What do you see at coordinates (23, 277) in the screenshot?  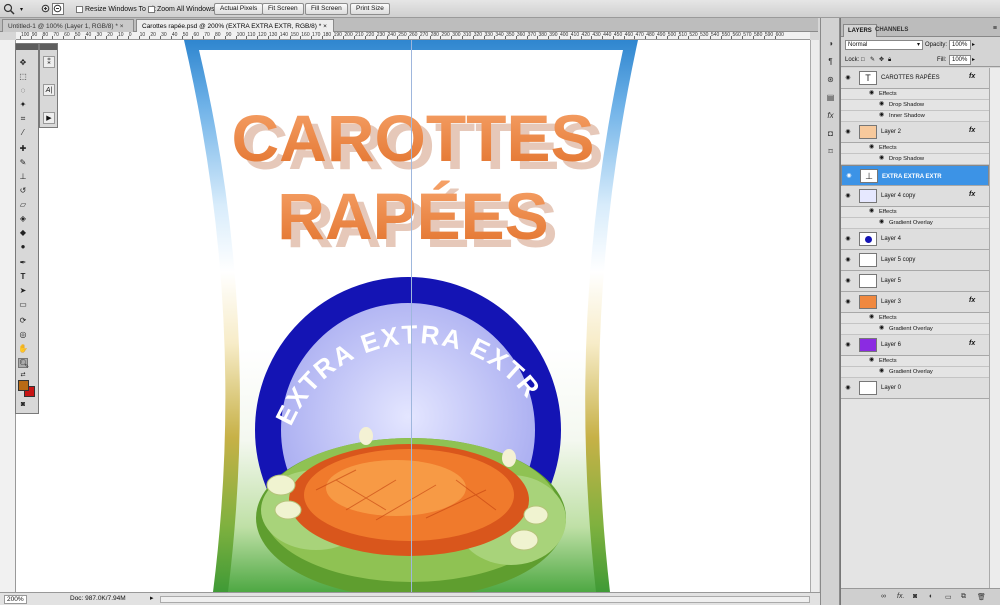 I see `type-tool-icon: T` at bounding box center [23, 277].